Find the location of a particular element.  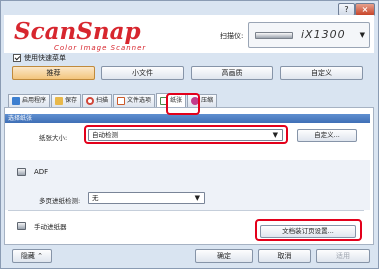

tab-label: 保存 is located at coordinates (71, 100).